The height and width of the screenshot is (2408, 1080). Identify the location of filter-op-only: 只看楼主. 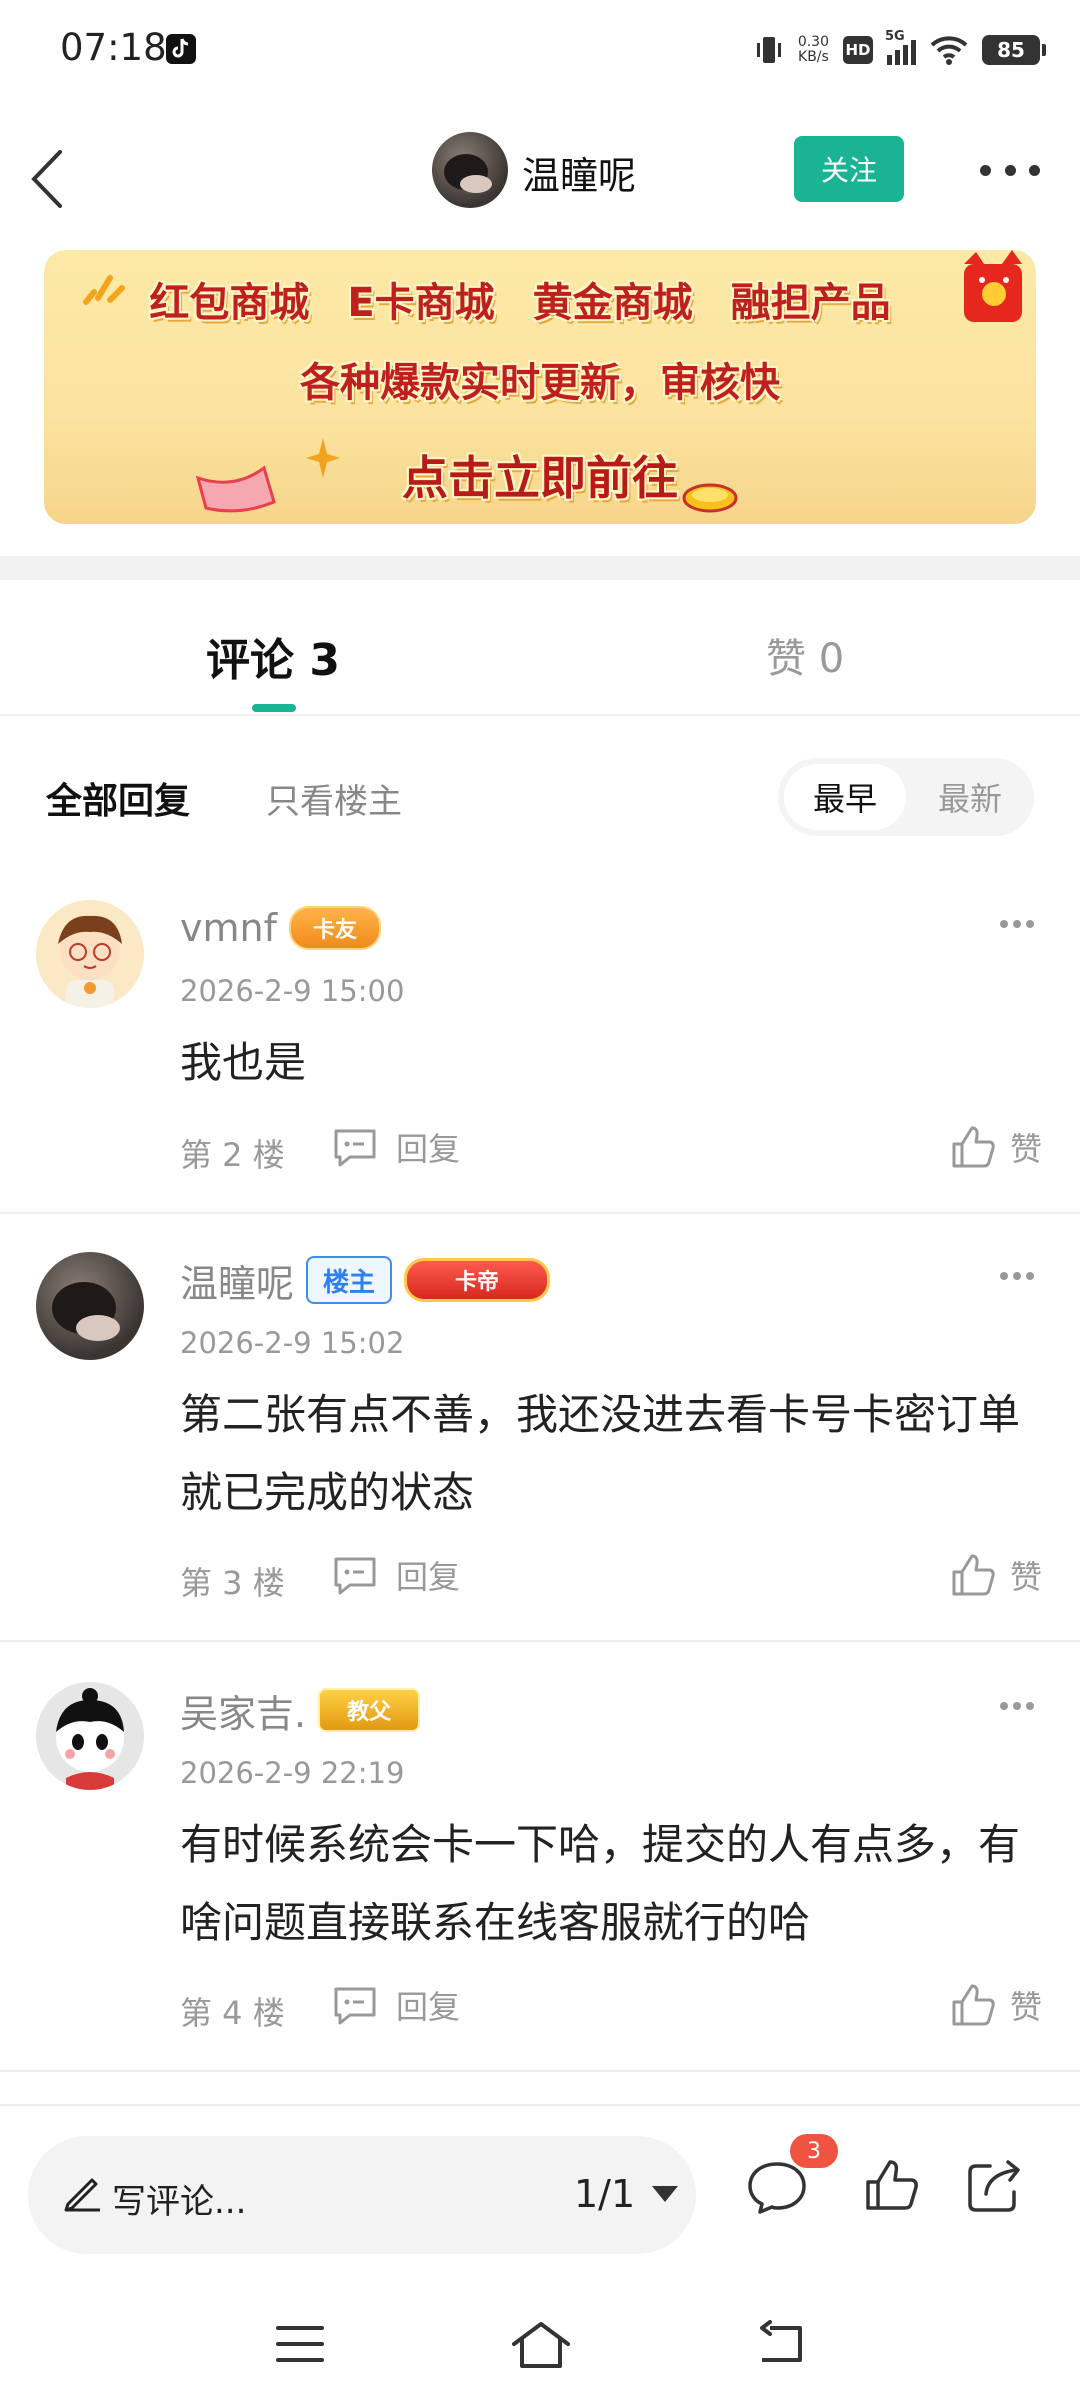
(334, 798).